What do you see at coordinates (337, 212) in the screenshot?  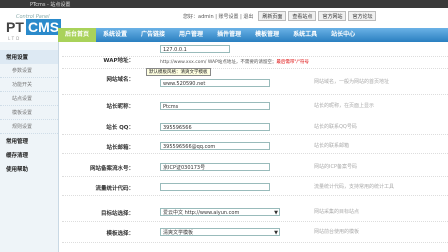 I see `target-site-hint: 网站采集的目标站点` at bounding box center [337, 212].